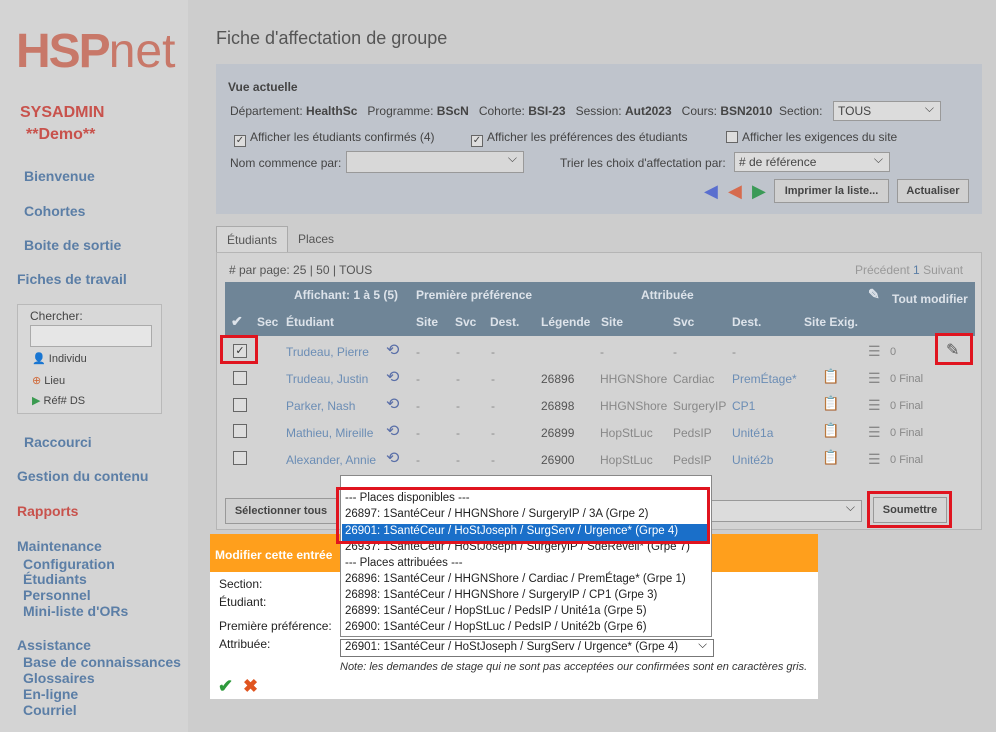 This screenshot has width=996, height=732. I want to click on nav-raccourci: Raccourci, so click(58, 442).